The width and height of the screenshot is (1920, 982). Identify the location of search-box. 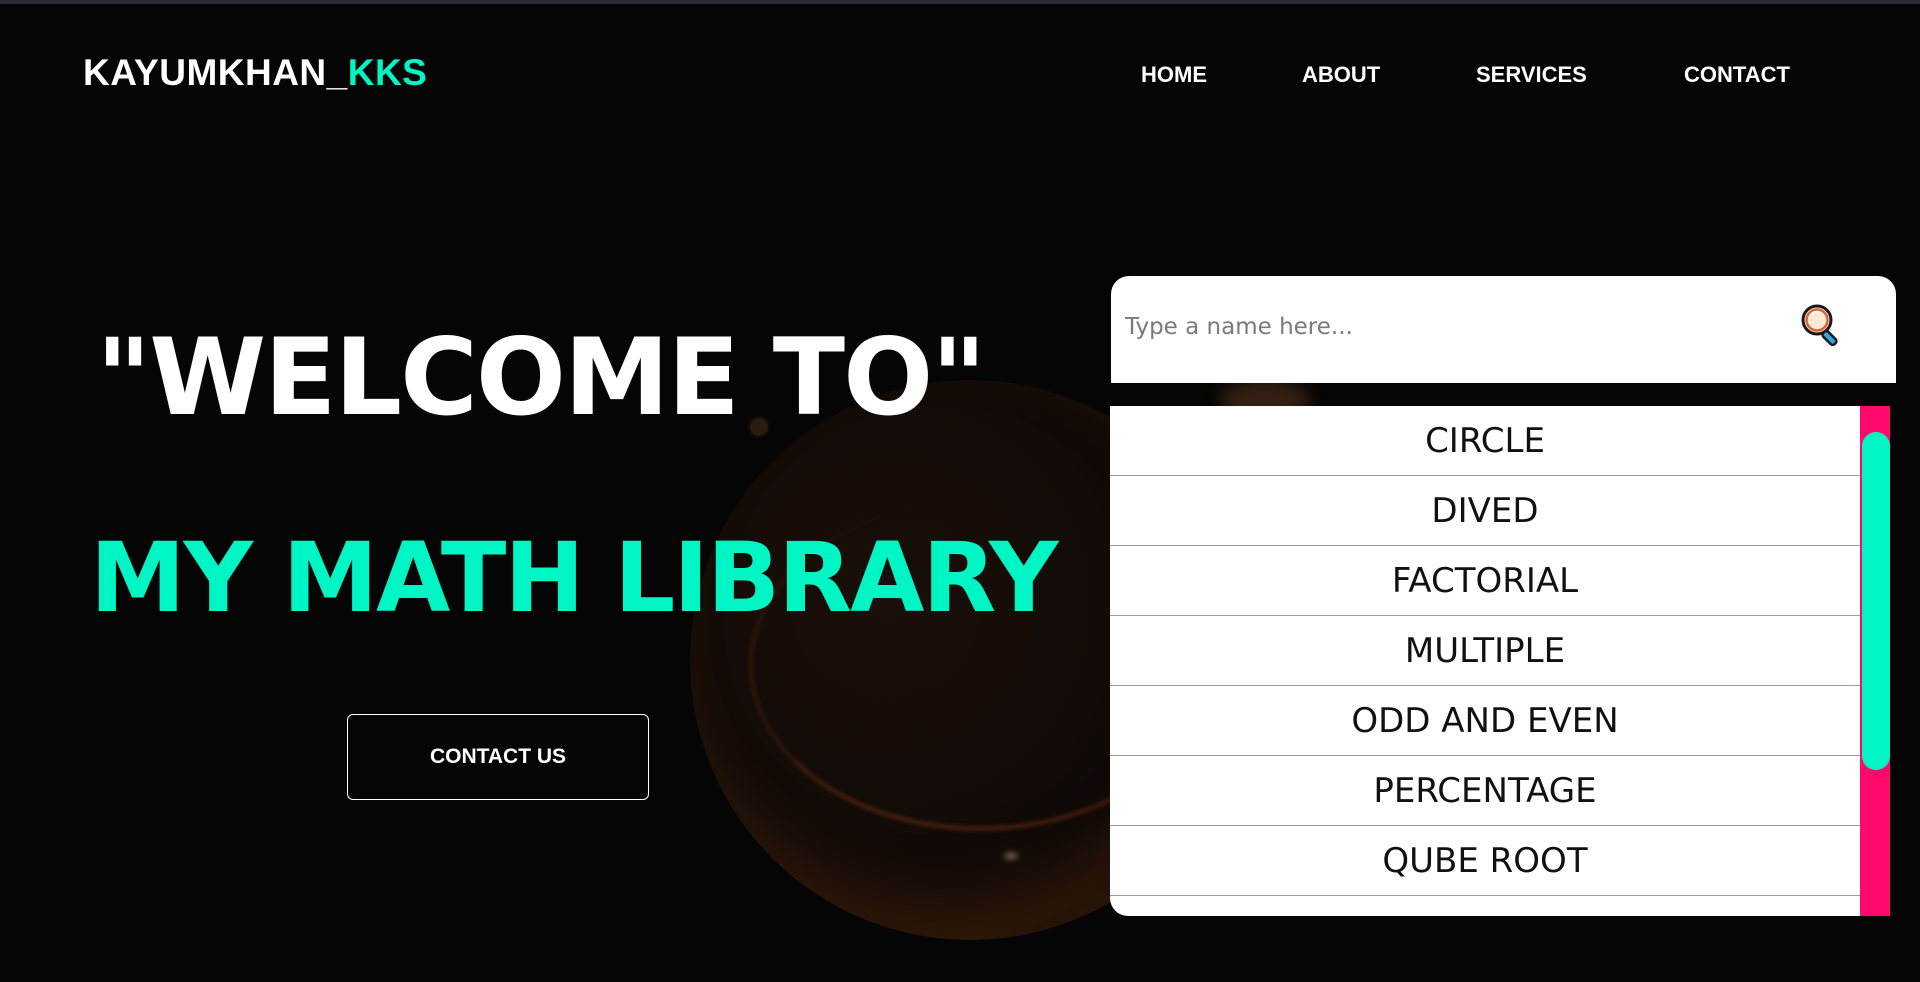
(1503, 329).